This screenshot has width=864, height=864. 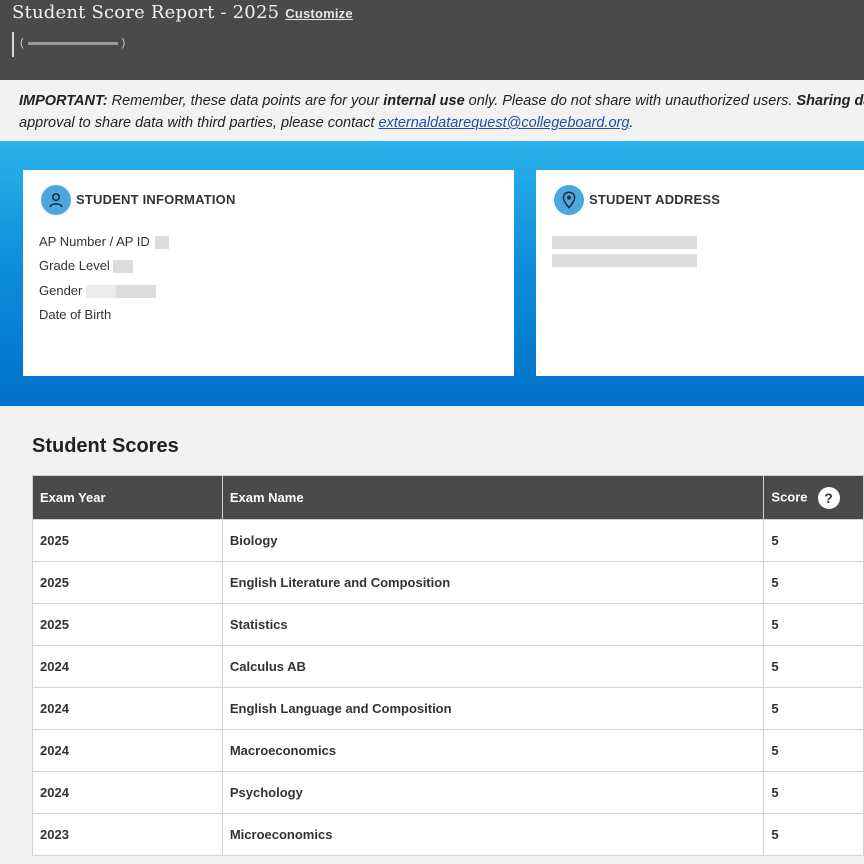 I want to click on notice-sharing: Sharing da, so click(x=830, y=101).